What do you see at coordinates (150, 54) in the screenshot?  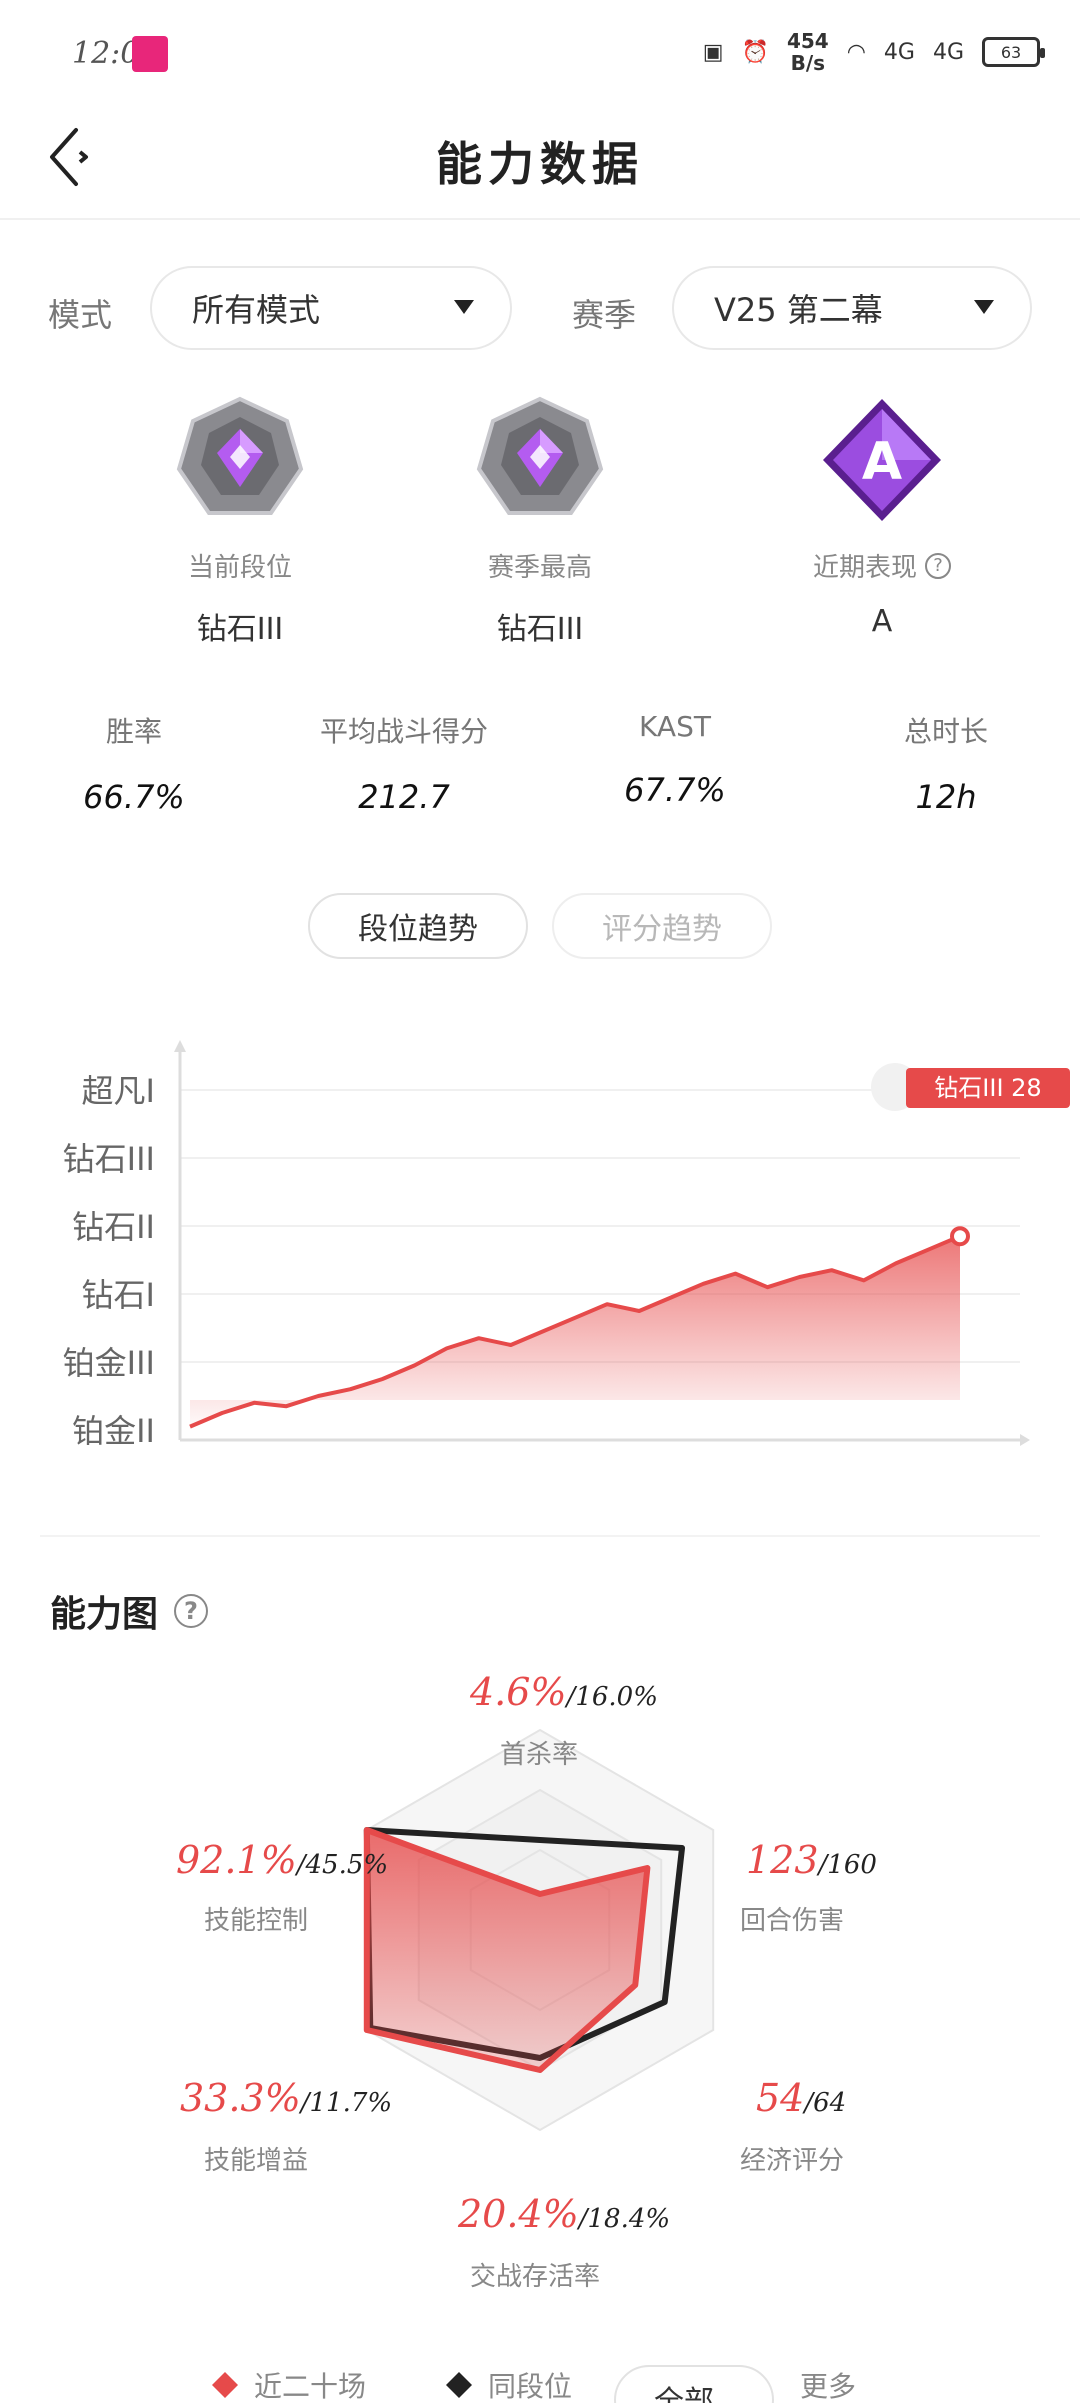 I see `app-notification-icon` at bounding box center [150, 54].